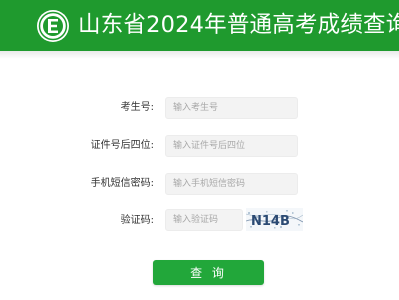  What do you see at coordinates (231, 146) in the screenshot?
I see `id-last4-input` at bounding box center [231, 146].